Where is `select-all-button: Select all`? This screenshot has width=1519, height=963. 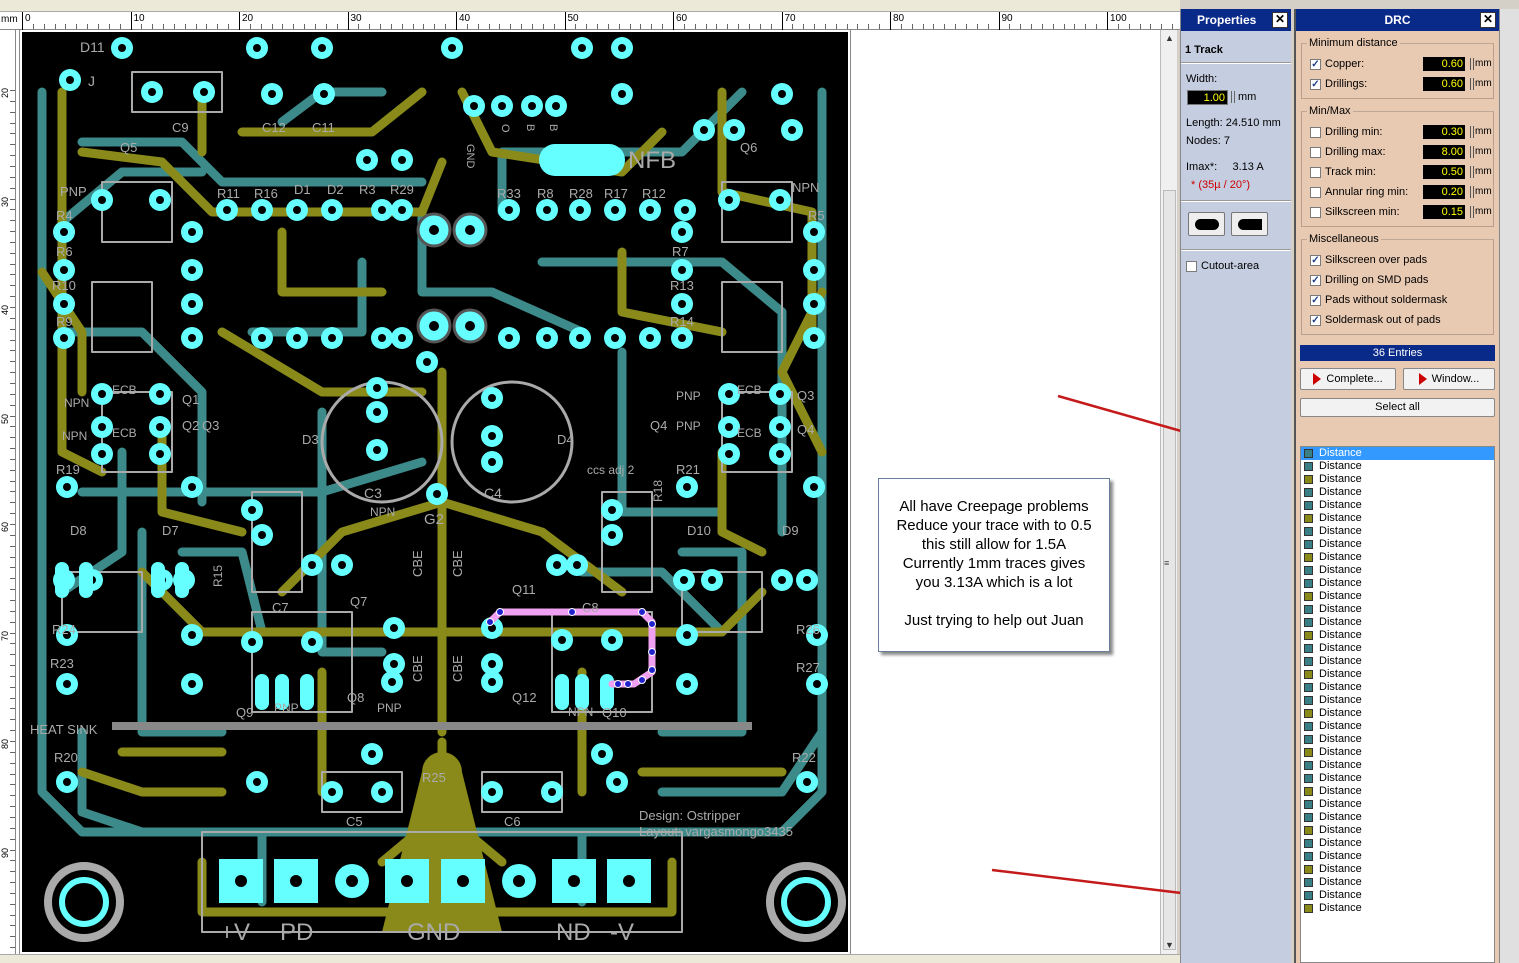 select-all-button: Select all is located at coordinates (1397, 407).